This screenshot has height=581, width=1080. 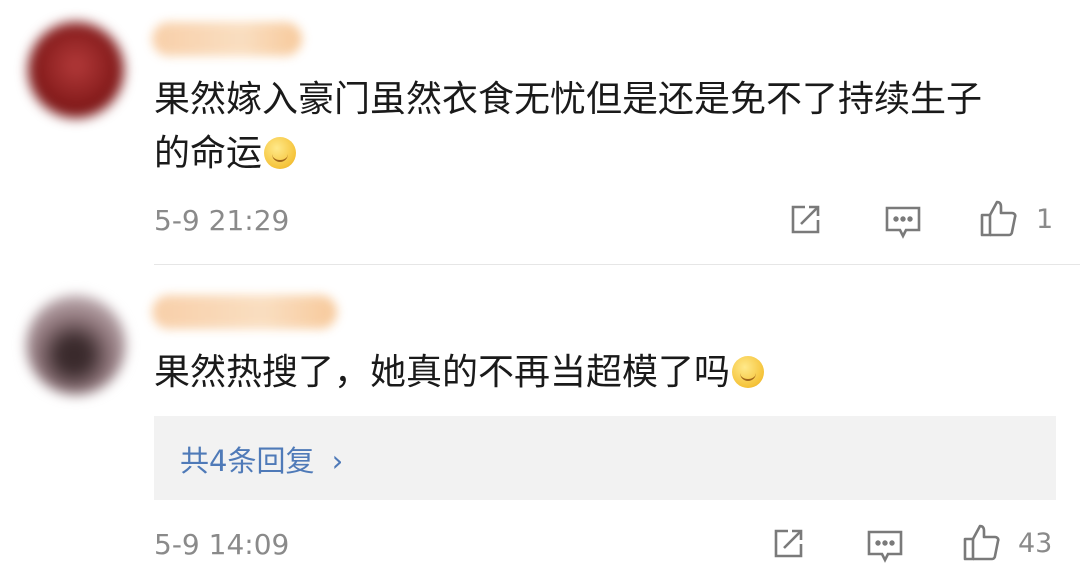 What do you see at coordinates (225, 154) in the screenshot?
I see `comment-text-line2: 的命运` at bounding box center [225, 154].